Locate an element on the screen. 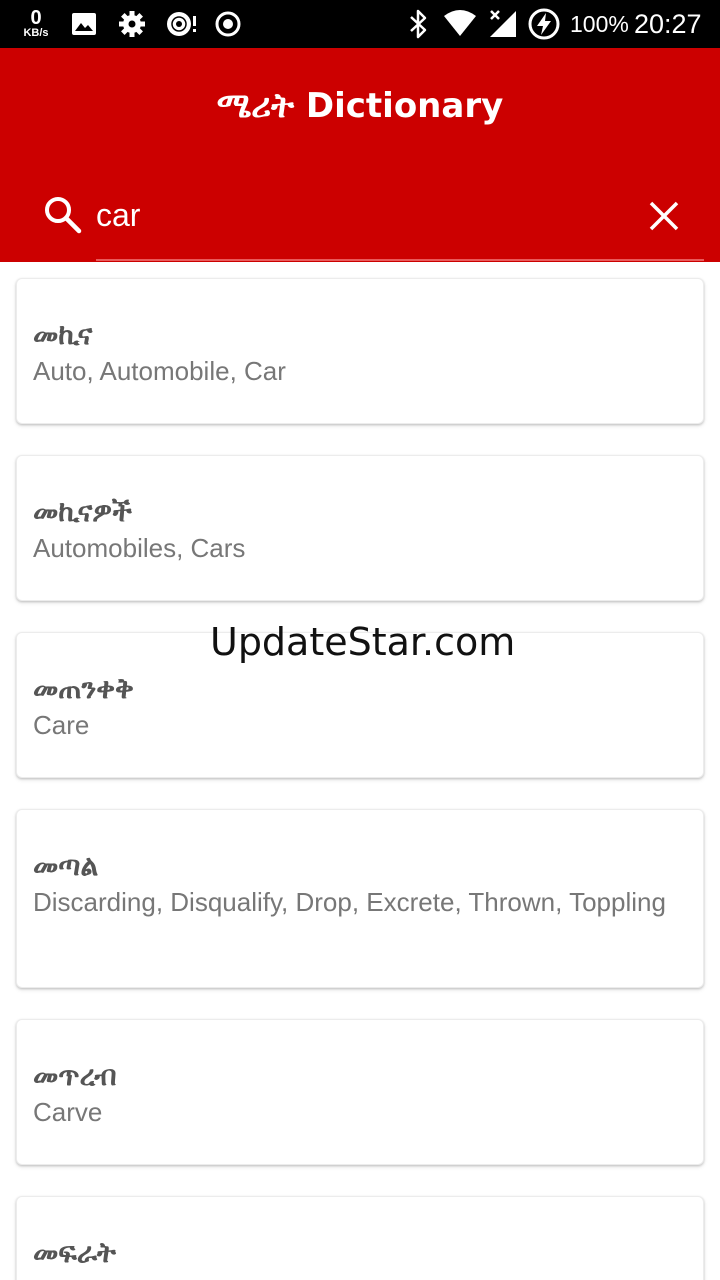  list-item: መጥረብ Carve is located at coordinates (360, 1092).